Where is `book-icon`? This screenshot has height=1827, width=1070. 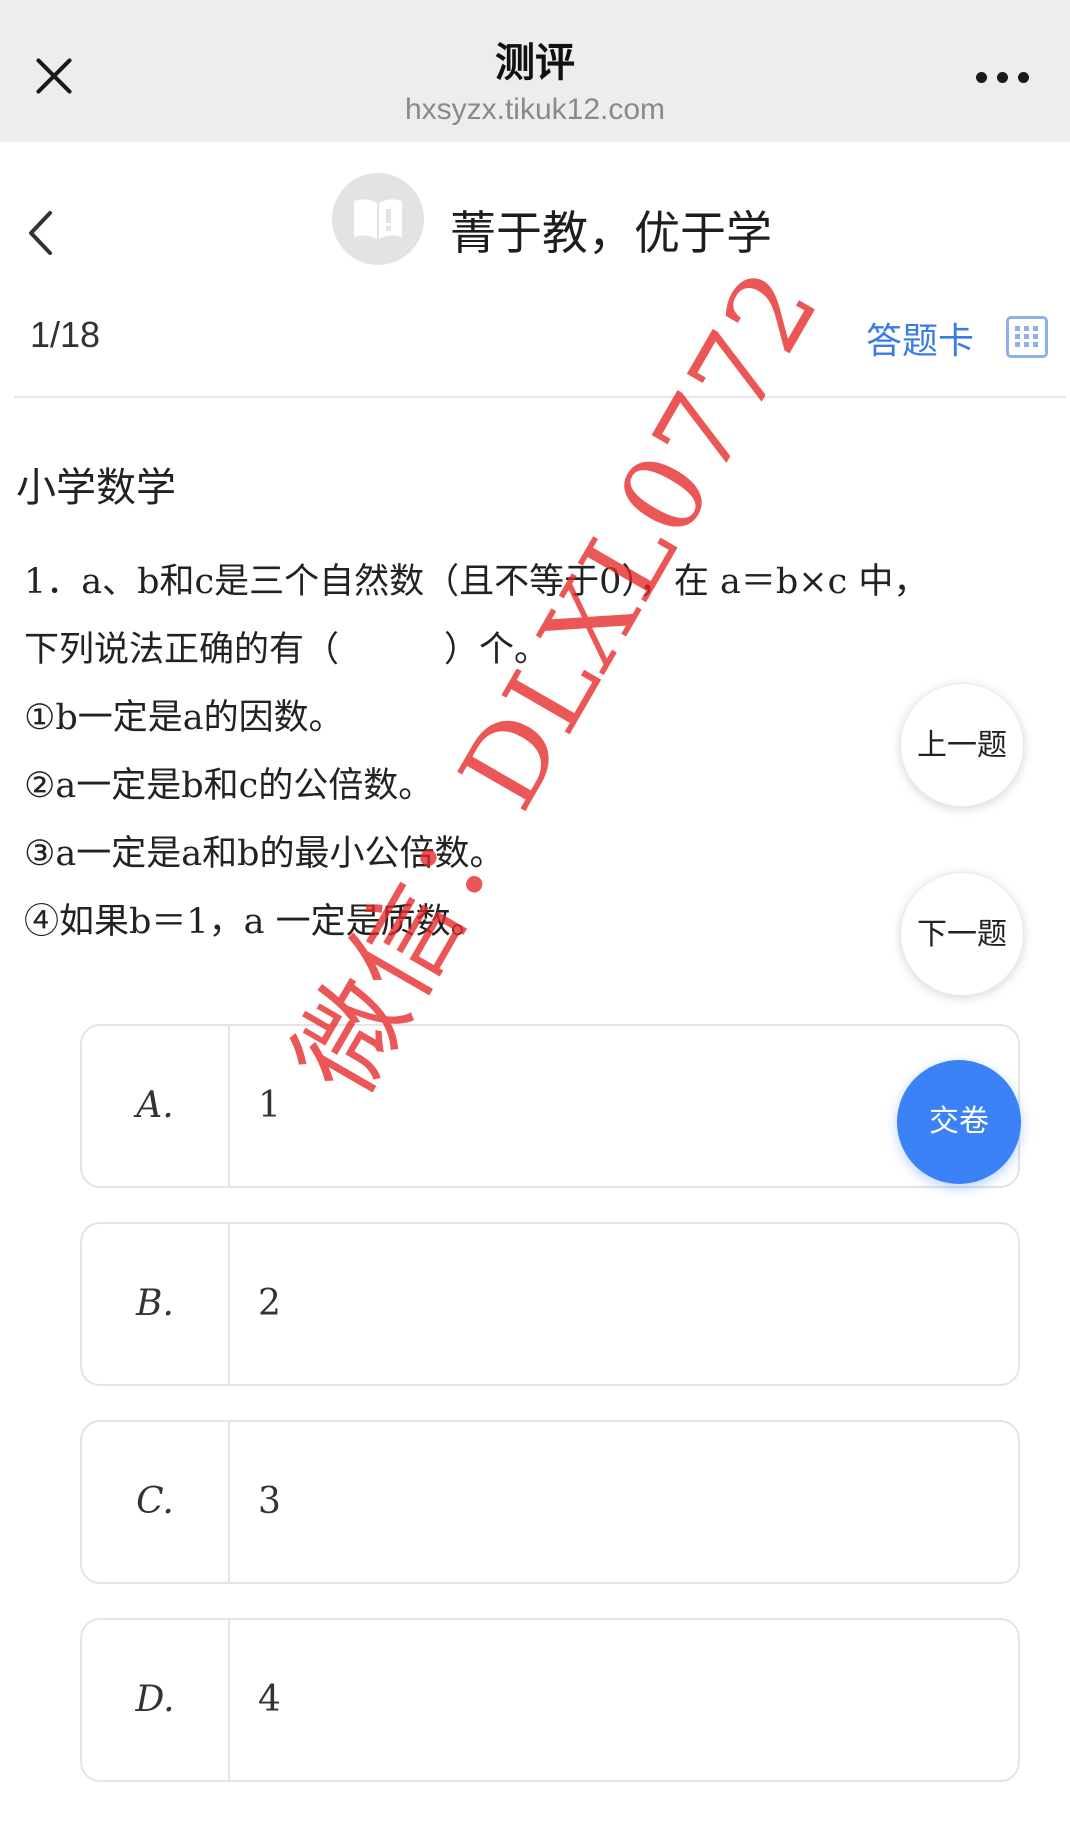
book-icon is located at coordinates (378, 219).